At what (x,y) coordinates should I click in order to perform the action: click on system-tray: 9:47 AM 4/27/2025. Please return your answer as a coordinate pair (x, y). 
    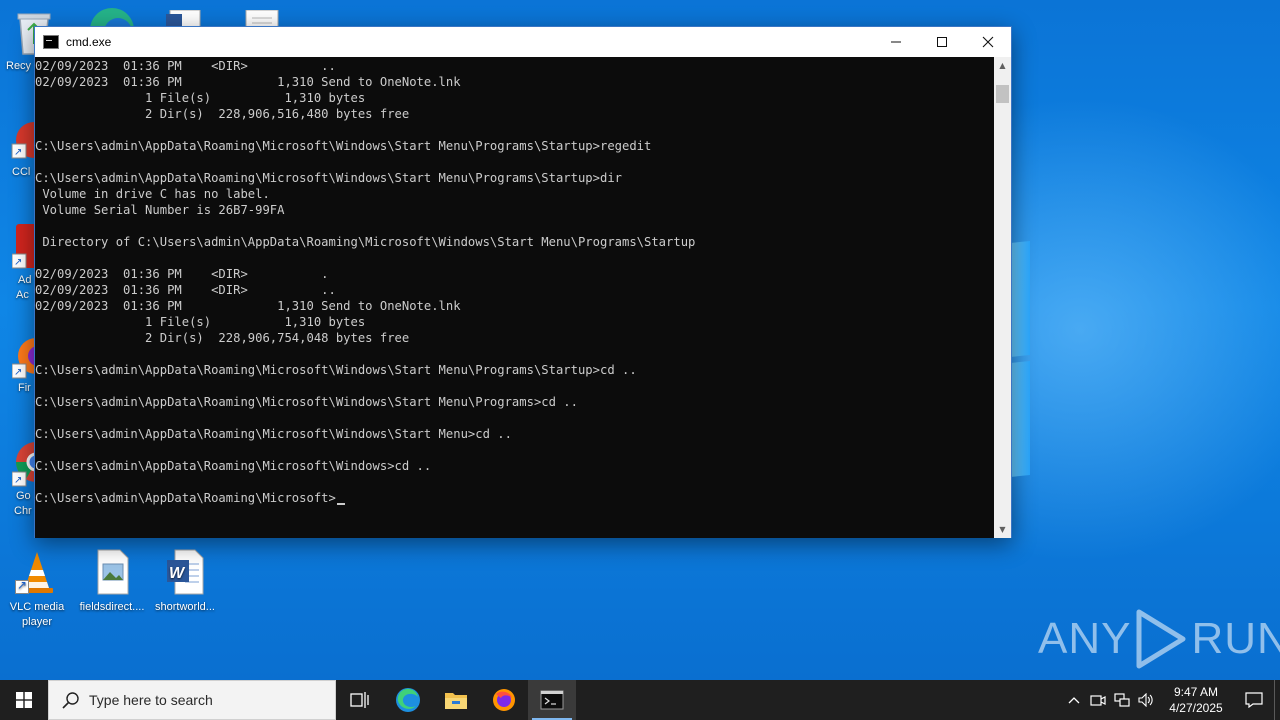
    Looking at the image, I should click on (1171, 700).